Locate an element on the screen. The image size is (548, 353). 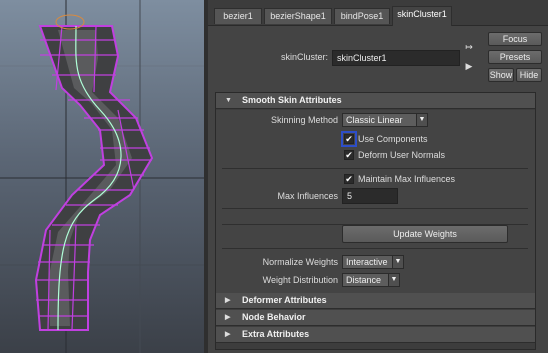
show-button: Show is located at coordinates (501, 75).